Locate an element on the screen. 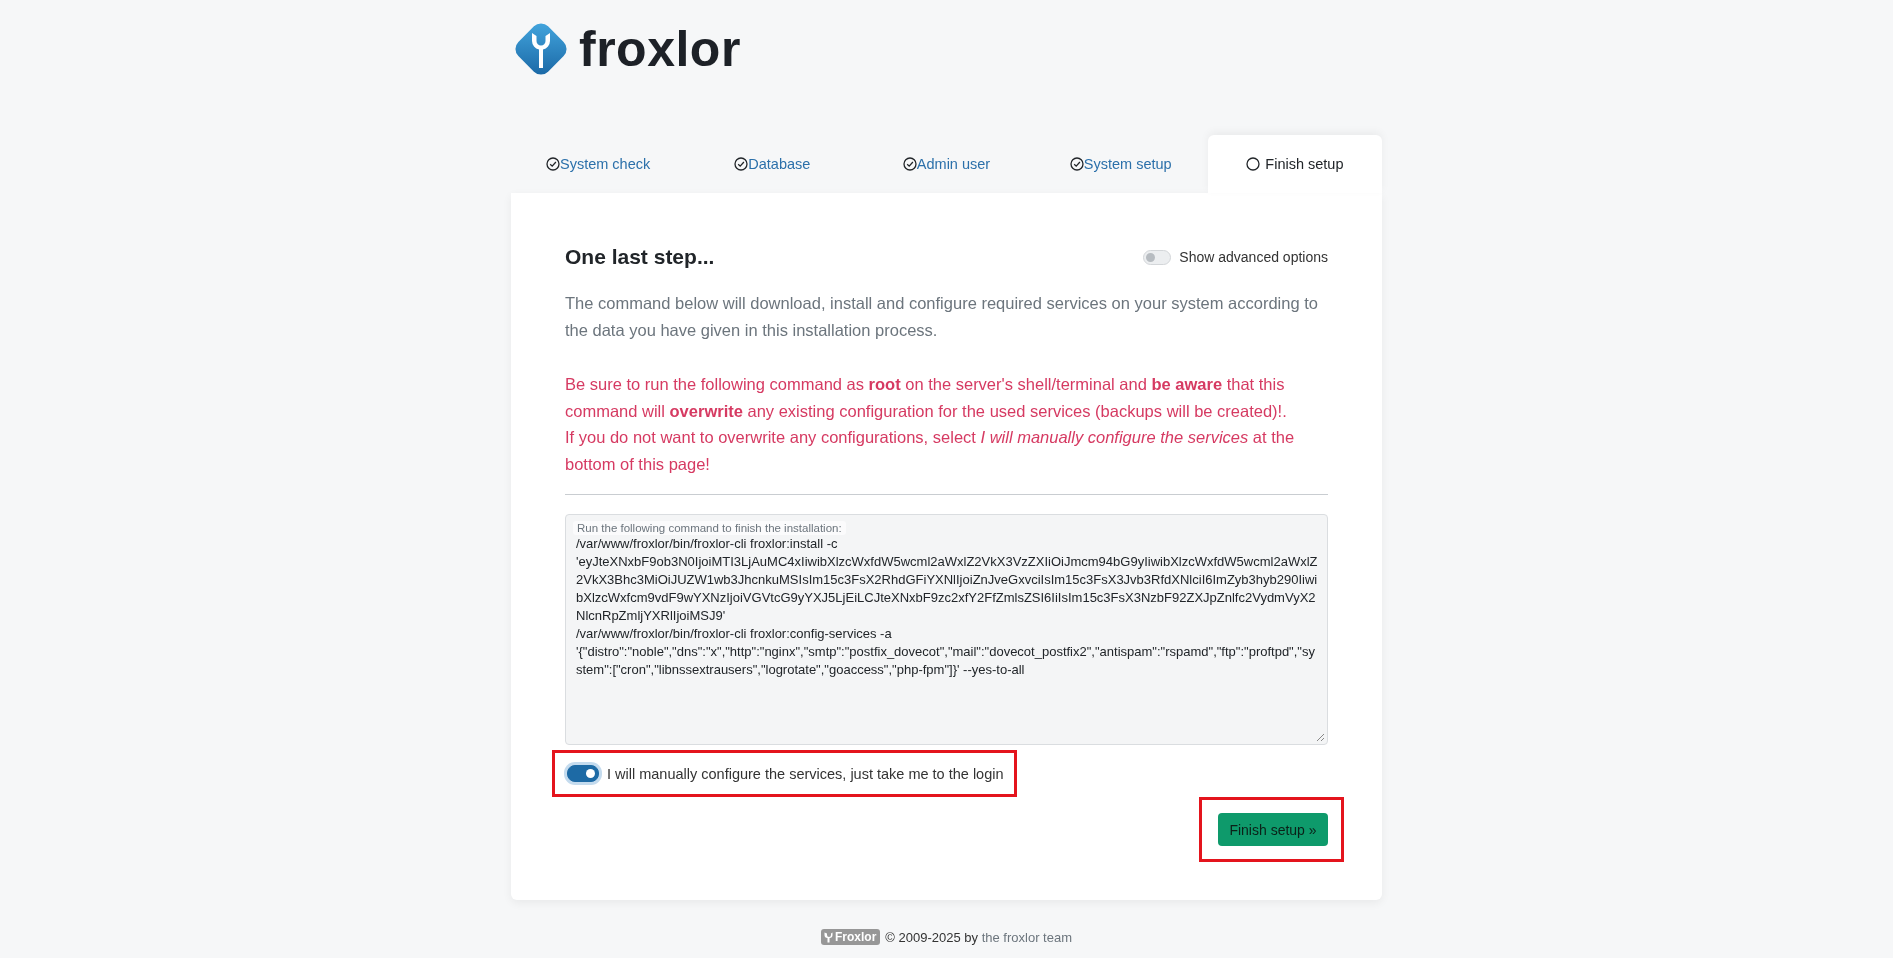 This screenshot has width=1893, height=958. step-tab: Database is located at coordinates (772, 164).